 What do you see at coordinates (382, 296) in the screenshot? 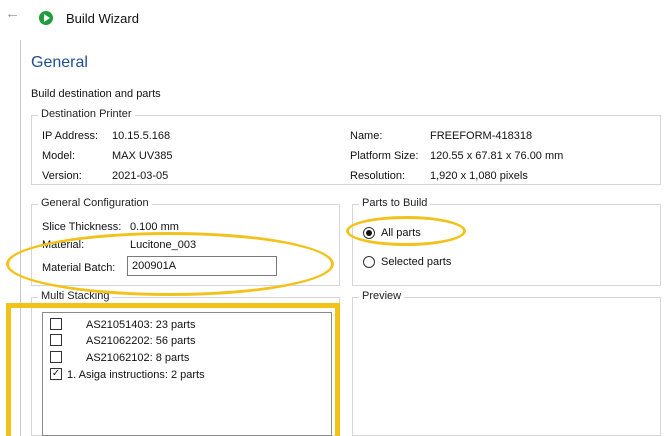
I see `preview-legend: Preview` at bounding box center [382, 296].